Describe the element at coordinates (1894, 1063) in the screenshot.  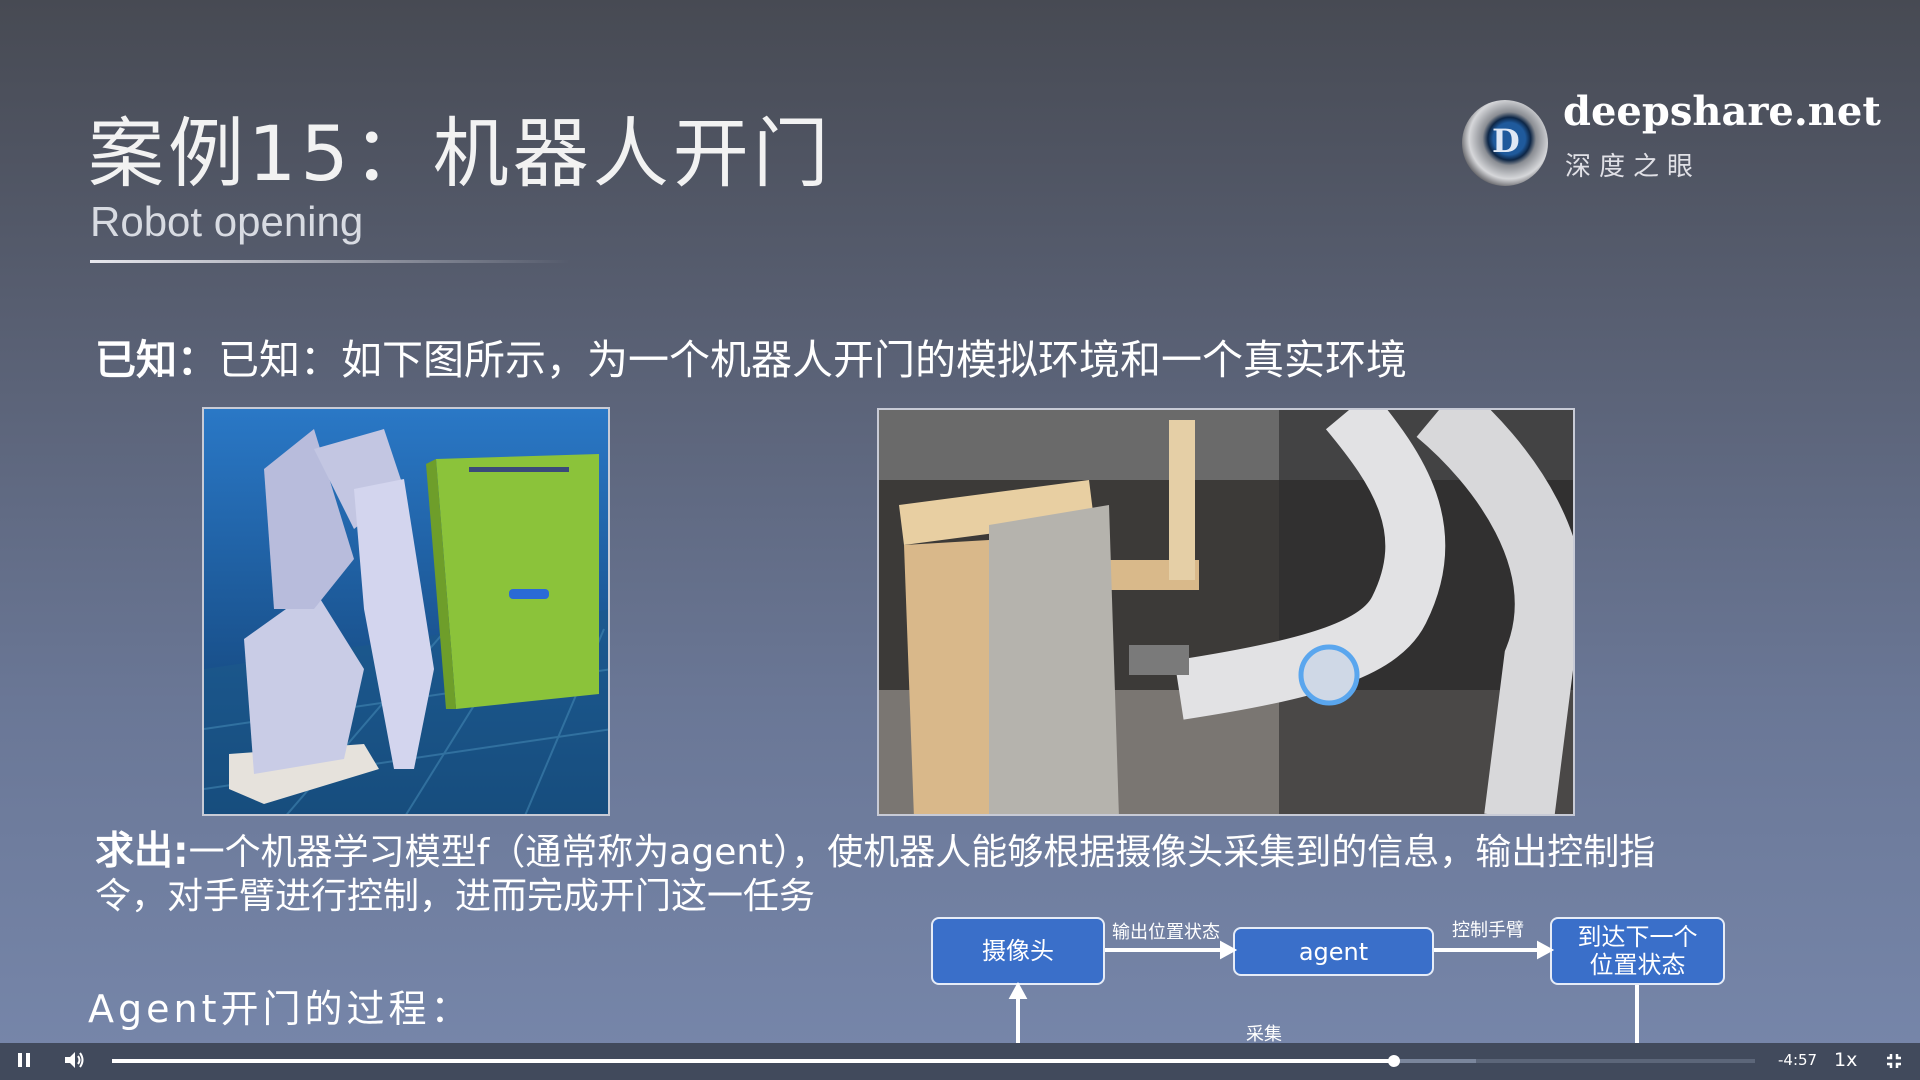
I see `exit-fullscreen-icon` at that location.